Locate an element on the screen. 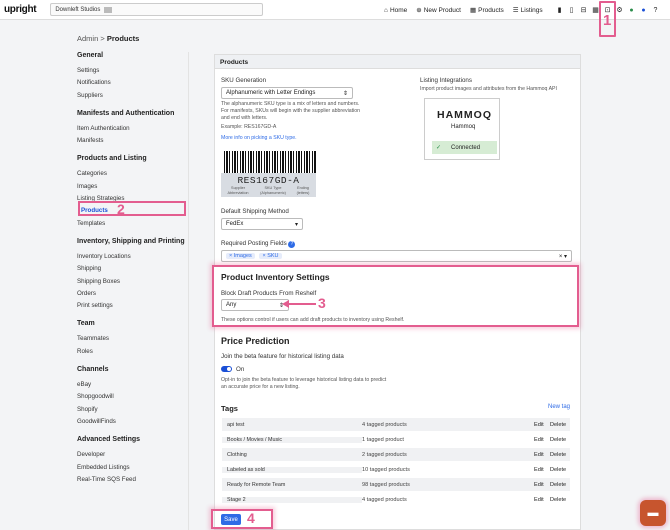  sidebar-item-developer: Developer is located at coordinates (132, 455).